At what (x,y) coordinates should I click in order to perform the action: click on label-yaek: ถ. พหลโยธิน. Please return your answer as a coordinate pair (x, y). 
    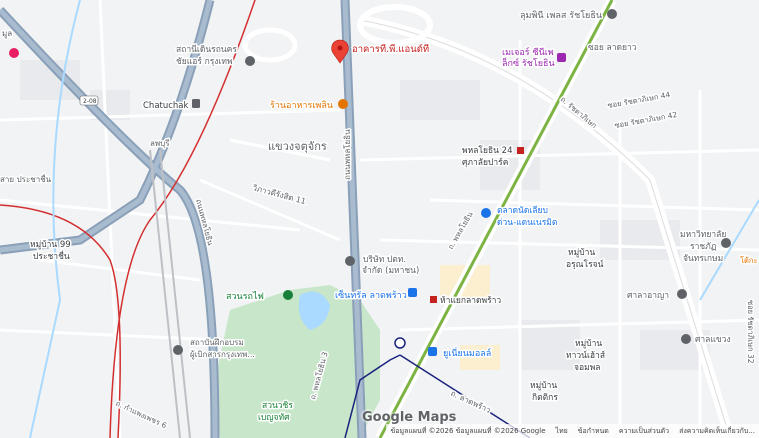
    Looking at the image, I should click on (460, 230).